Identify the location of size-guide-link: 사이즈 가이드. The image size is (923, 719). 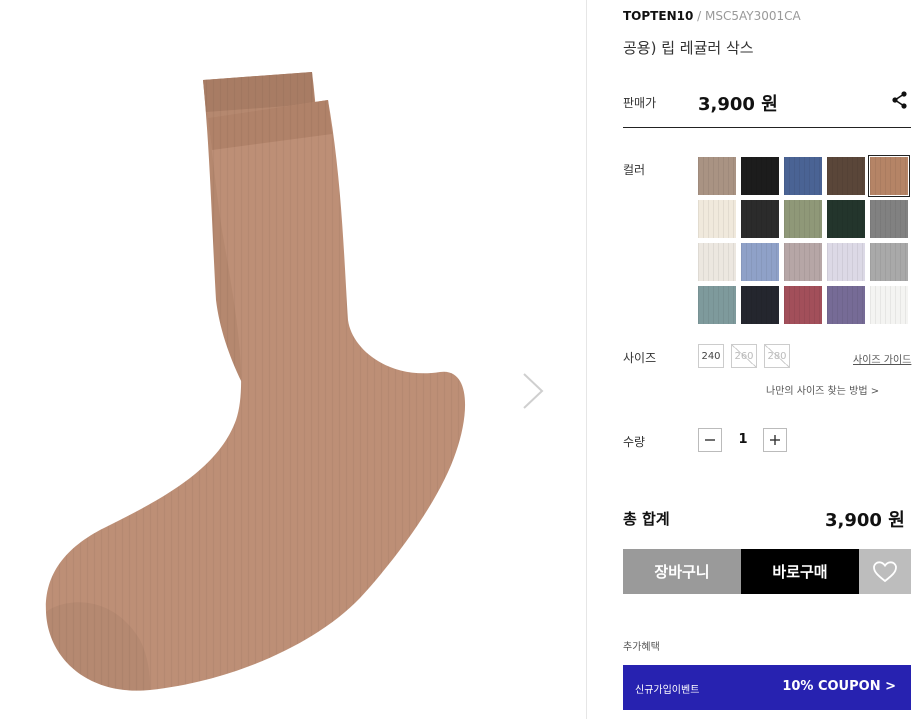
(882, 358).